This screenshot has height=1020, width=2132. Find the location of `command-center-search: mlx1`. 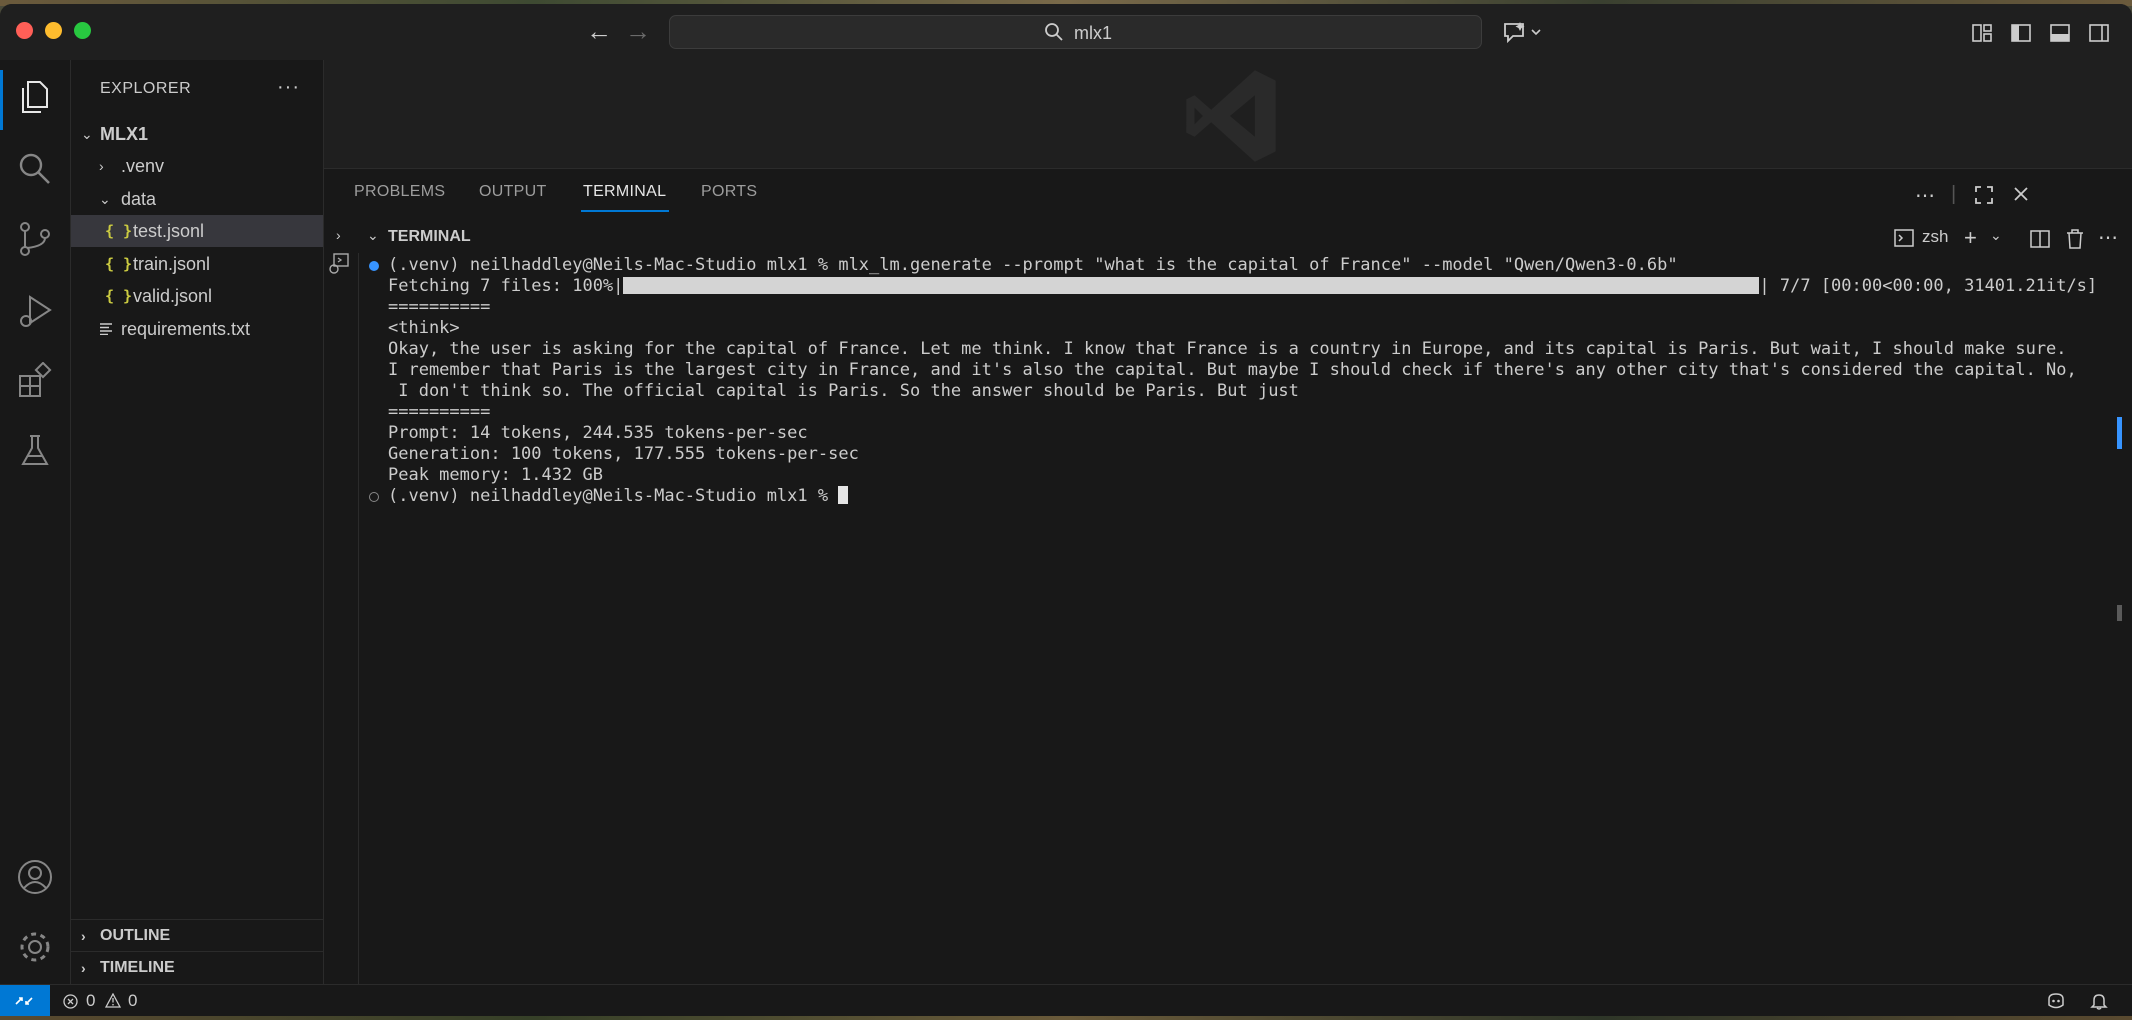

command-center-search: mlx1 is located at coordinates (1075, 32).